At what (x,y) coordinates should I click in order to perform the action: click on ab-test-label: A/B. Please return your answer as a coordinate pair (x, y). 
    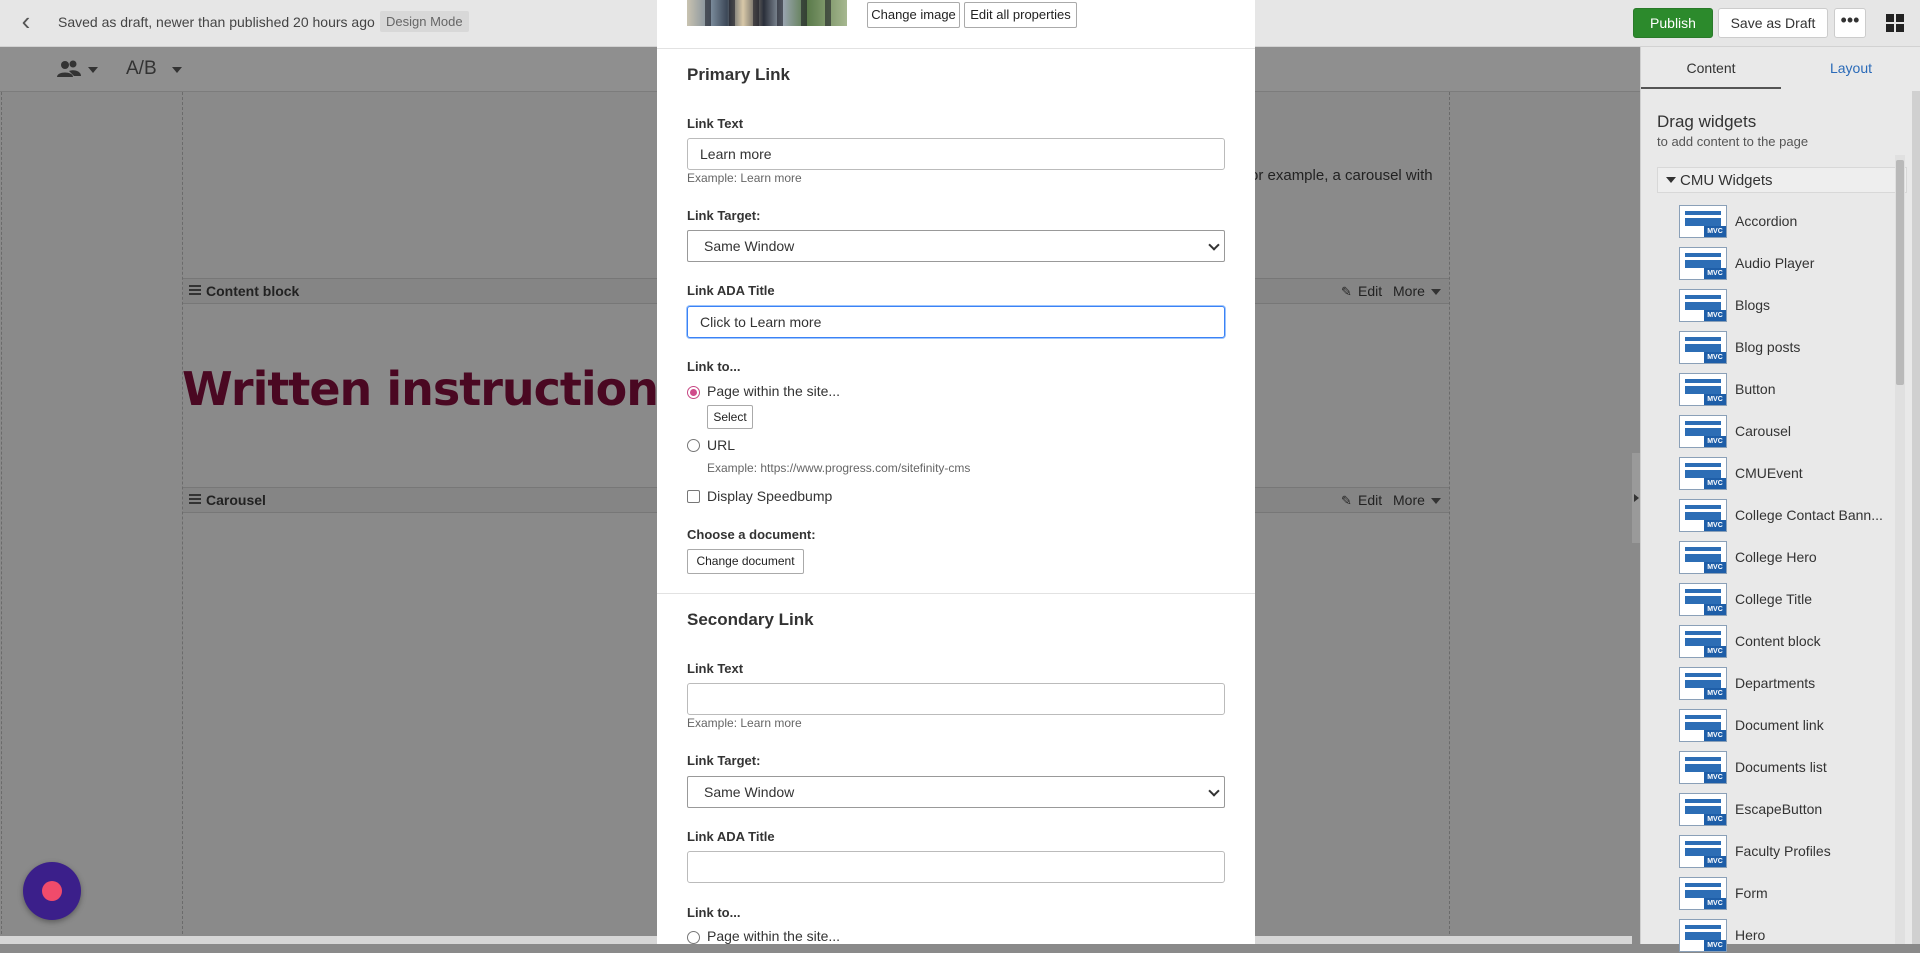
    Looking at the image, I should click on (141, 69).